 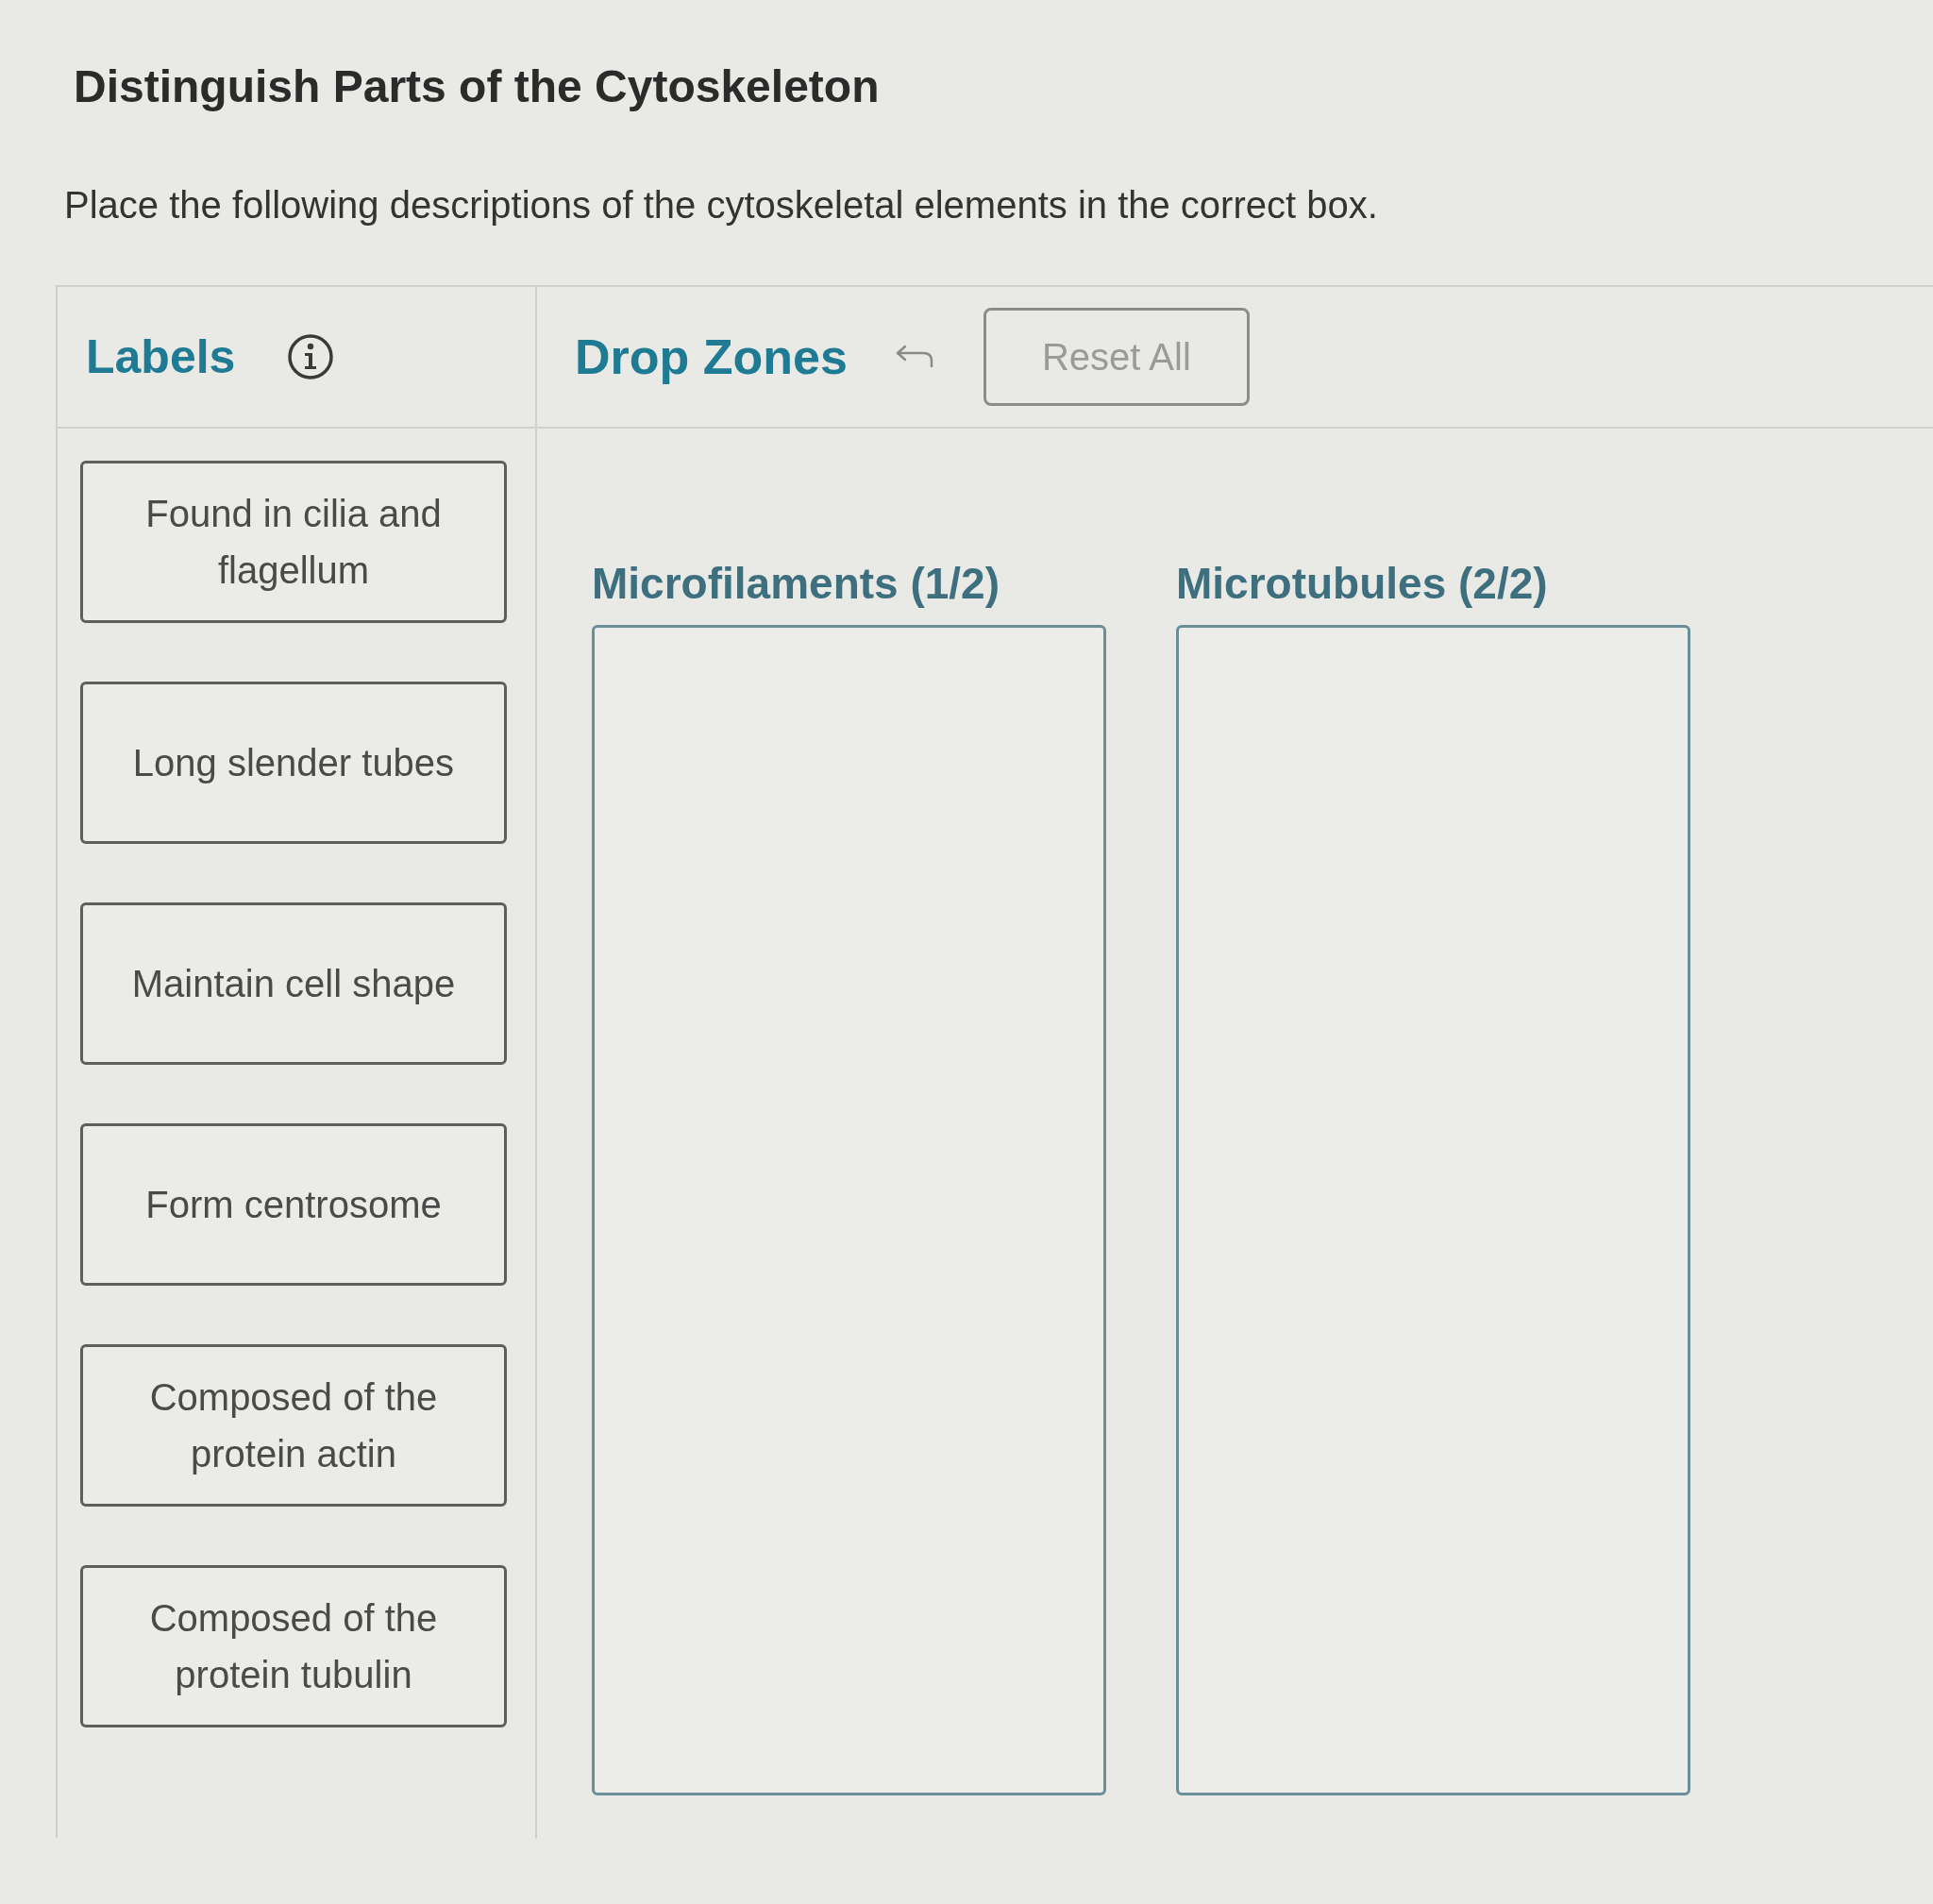 I want to click on info-icon, so click(x=311, y=356).